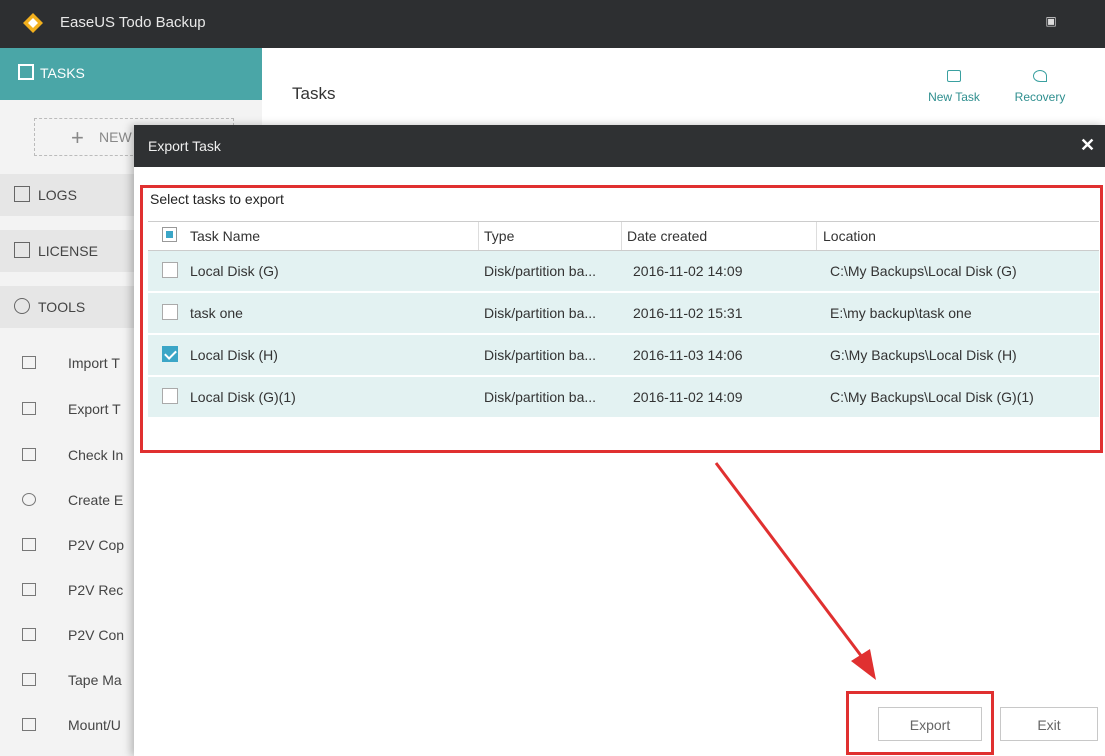 The height and width of the screenshot is (756, 1105). I want to click on tool-item-label: Import T, so click(94, 363).